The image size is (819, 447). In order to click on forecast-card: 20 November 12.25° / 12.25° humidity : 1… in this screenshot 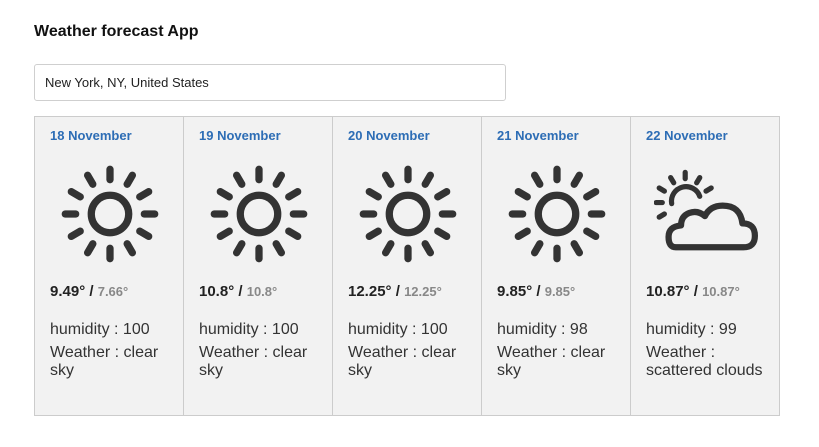, I will do `click(407, 266)`.